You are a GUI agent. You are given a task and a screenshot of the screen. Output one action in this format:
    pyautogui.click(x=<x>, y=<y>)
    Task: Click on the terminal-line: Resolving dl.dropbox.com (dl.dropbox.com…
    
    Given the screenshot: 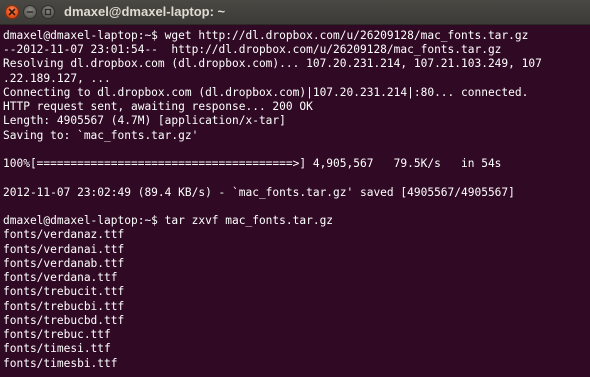 What is the action you would take?
    pyautogui.click(x=272, y=63)
    